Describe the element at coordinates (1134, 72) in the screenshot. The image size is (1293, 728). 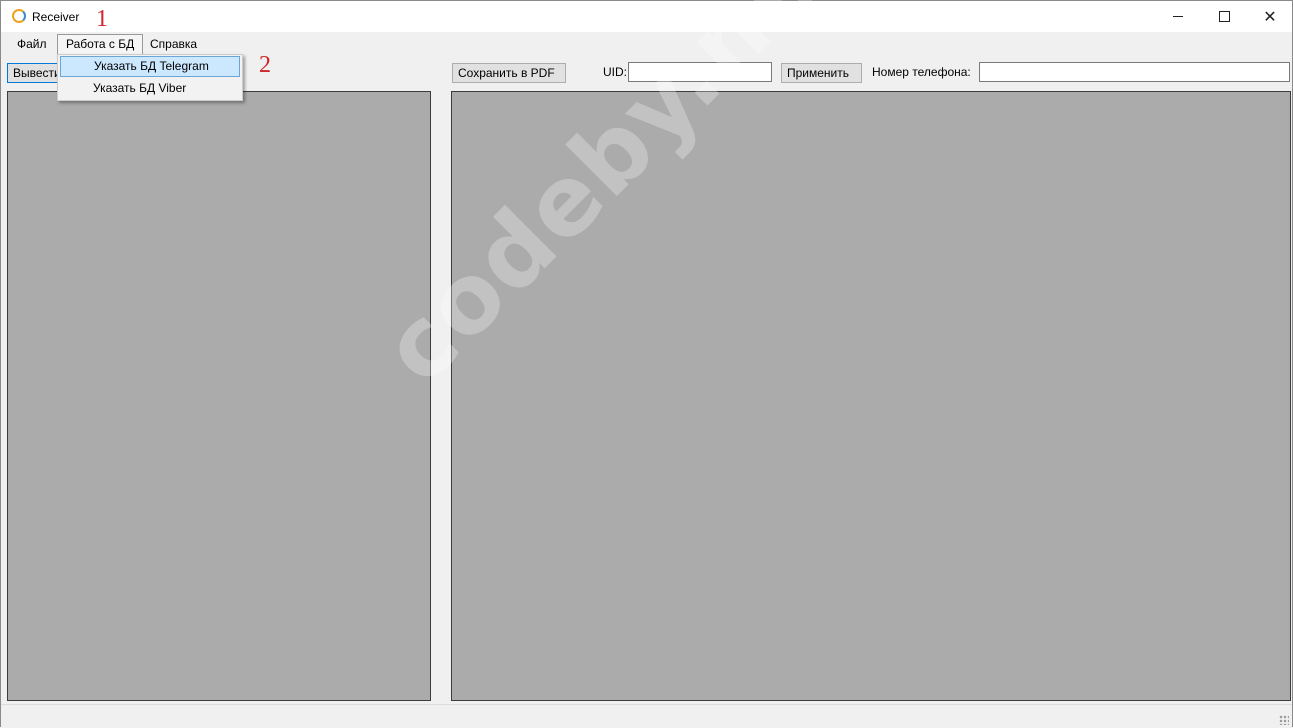
I see `phone-input` at that location.